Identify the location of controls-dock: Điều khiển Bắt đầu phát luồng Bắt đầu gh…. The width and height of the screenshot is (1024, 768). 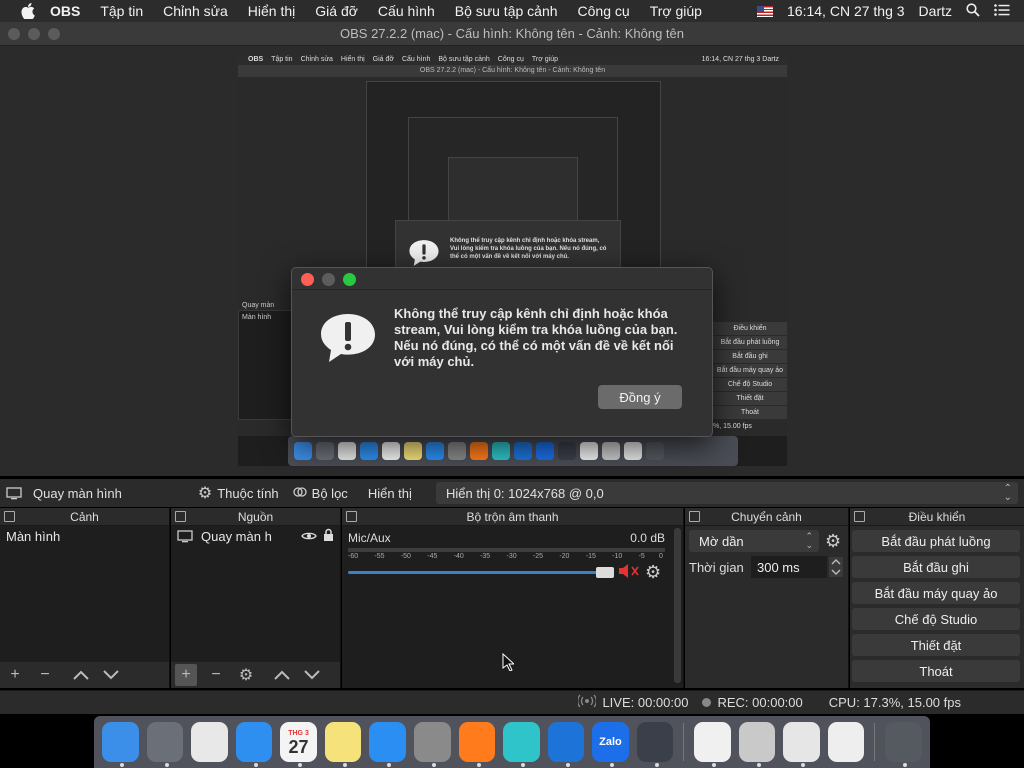
(937, 598).